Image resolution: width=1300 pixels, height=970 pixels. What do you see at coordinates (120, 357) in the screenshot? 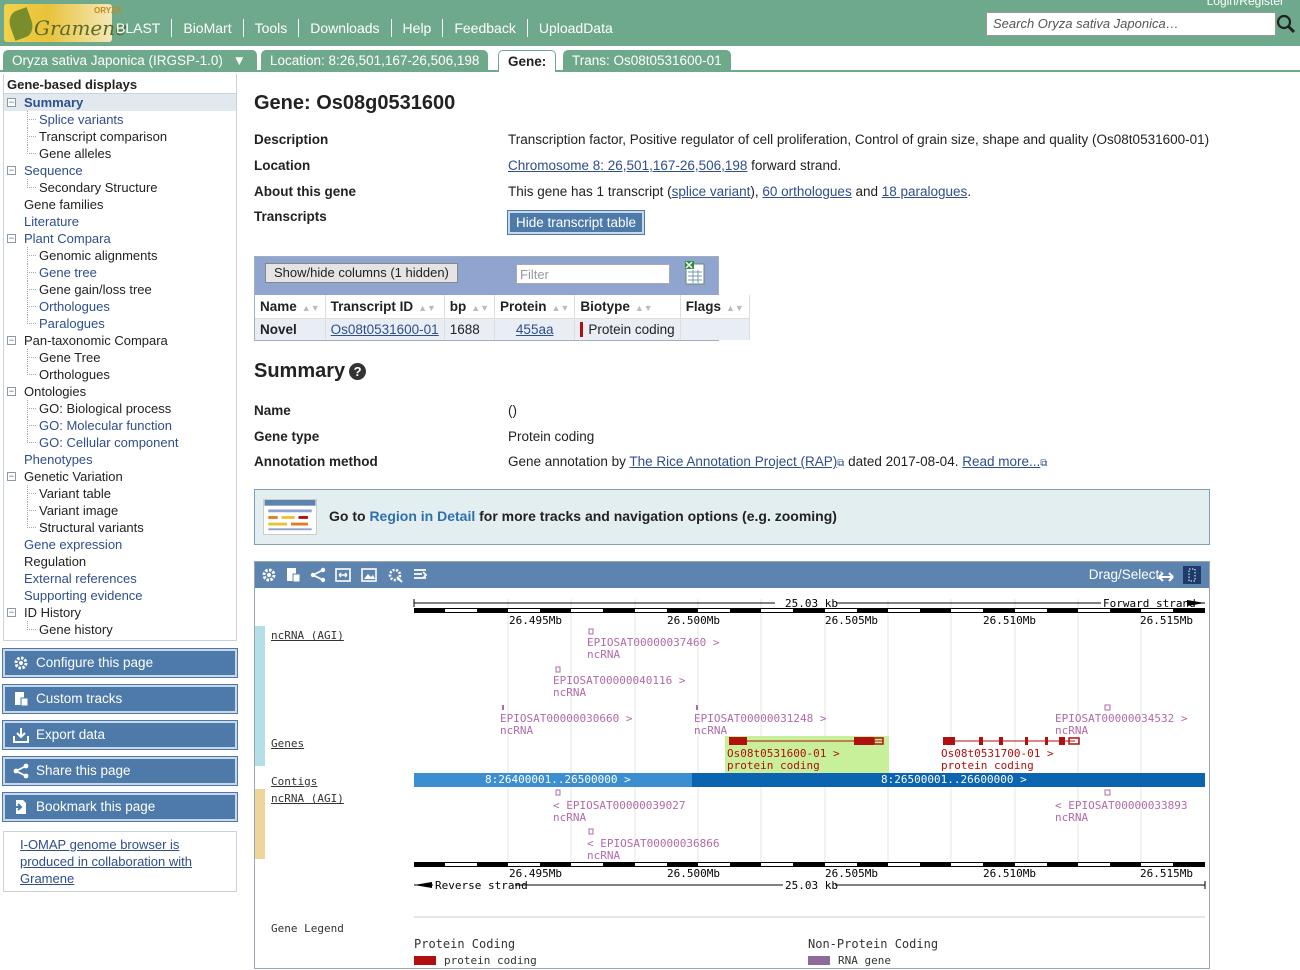
I see `sidebar-item-gene-tree: Gene Tree` at bounding box center [120, 357].